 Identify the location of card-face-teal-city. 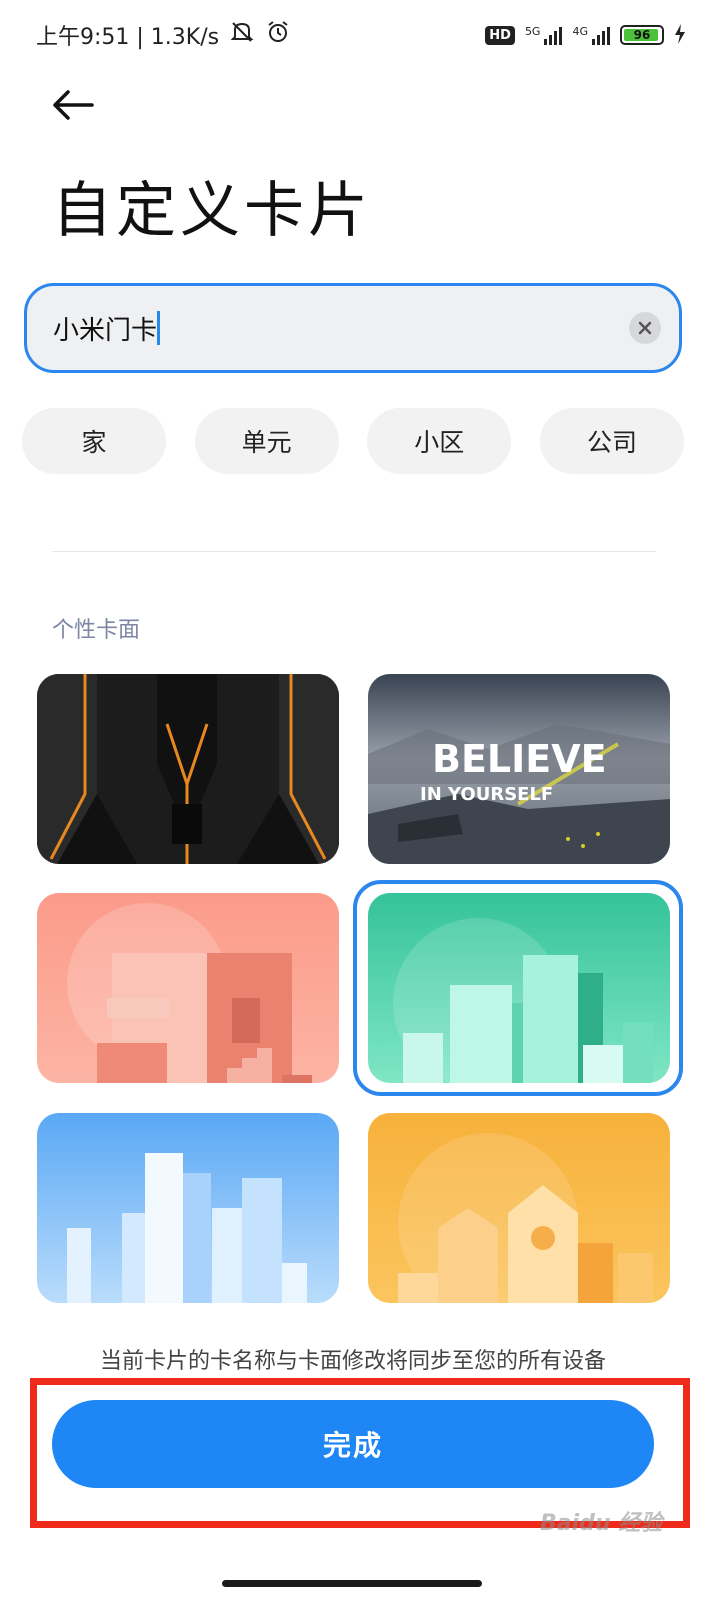
(519, 988).